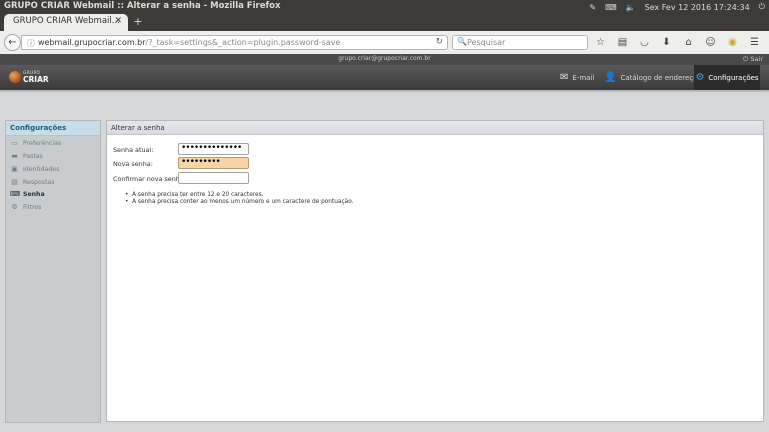 The image size is (769, 432). I want to click on url-host: webmail.grupocriar.com.br, so click(92, 42).